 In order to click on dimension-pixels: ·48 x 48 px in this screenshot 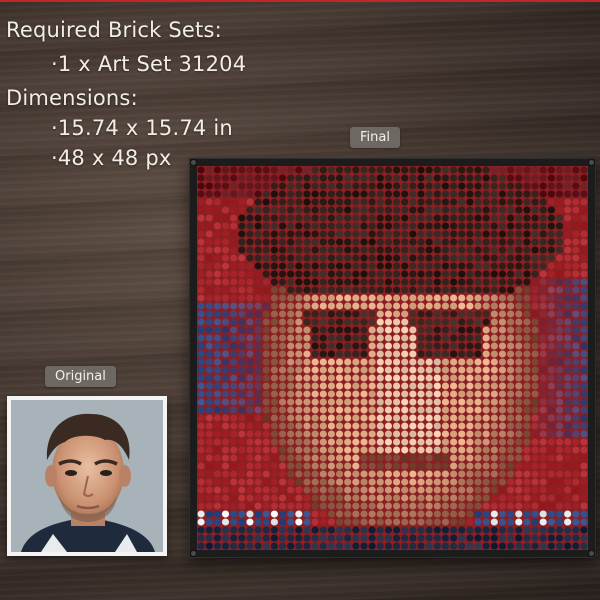, I will do `click(111, 158)`.